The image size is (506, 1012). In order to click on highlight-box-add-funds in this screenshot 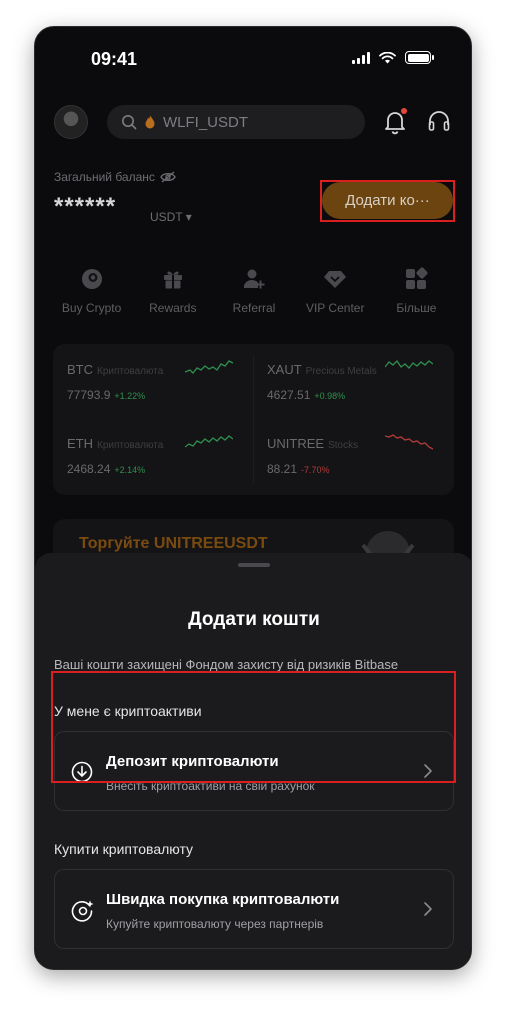, I will do `click(387, 201)`.